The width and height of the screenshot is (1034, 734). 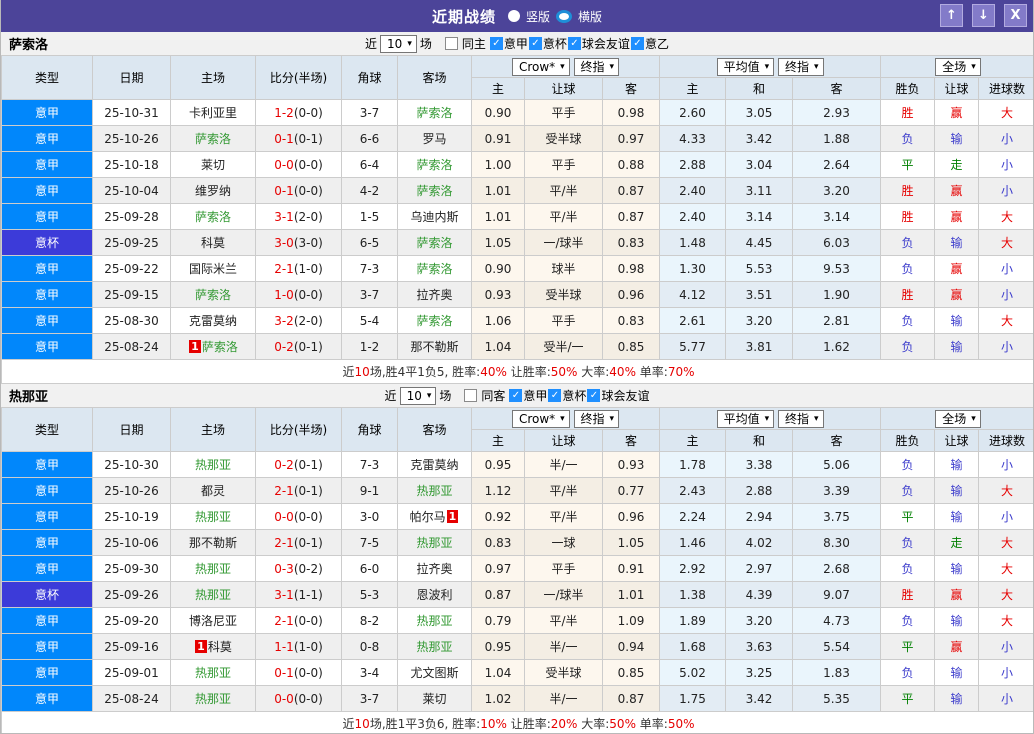 What do you see at coordinates (563, 464) in the screenshot?
I see `handicap-cell: 半/一` at bounding box center [563, 464].